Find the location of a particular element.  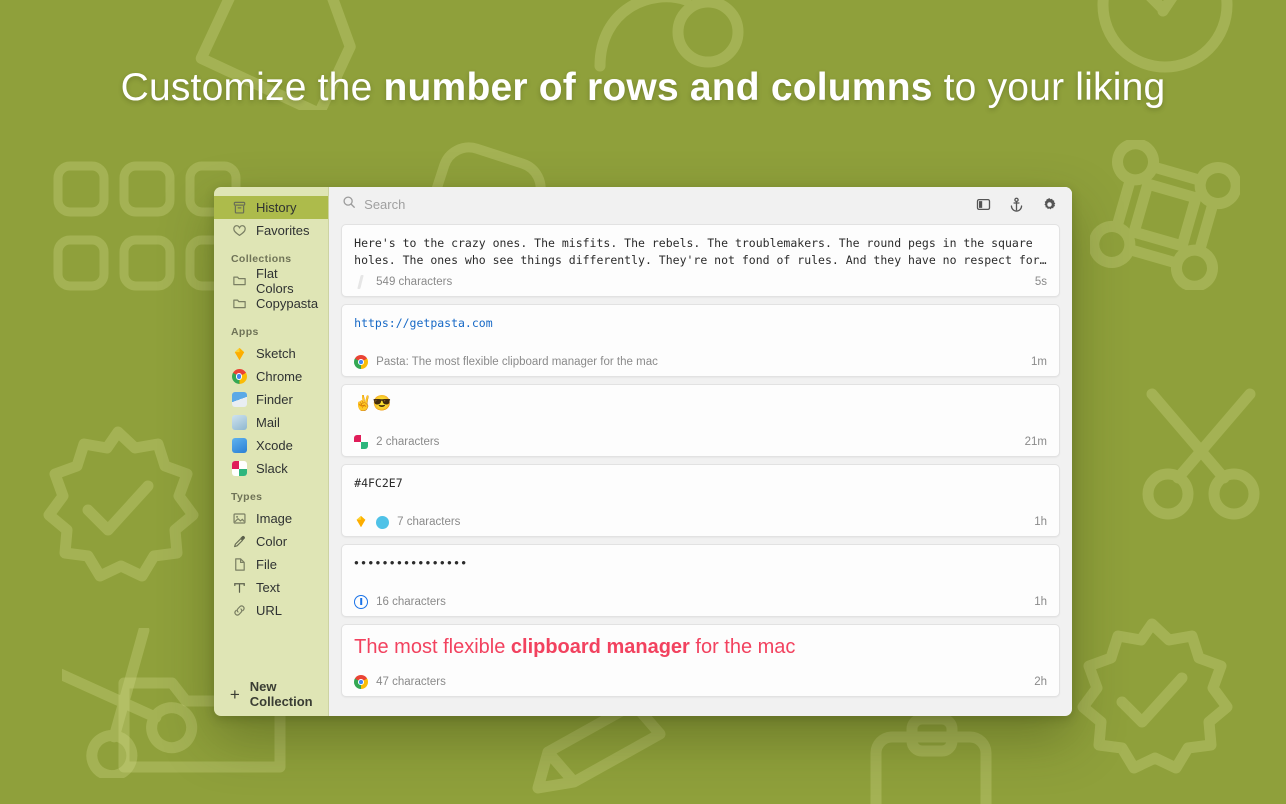

clip-meta: 7 characters is located at coordinates (429, 522).